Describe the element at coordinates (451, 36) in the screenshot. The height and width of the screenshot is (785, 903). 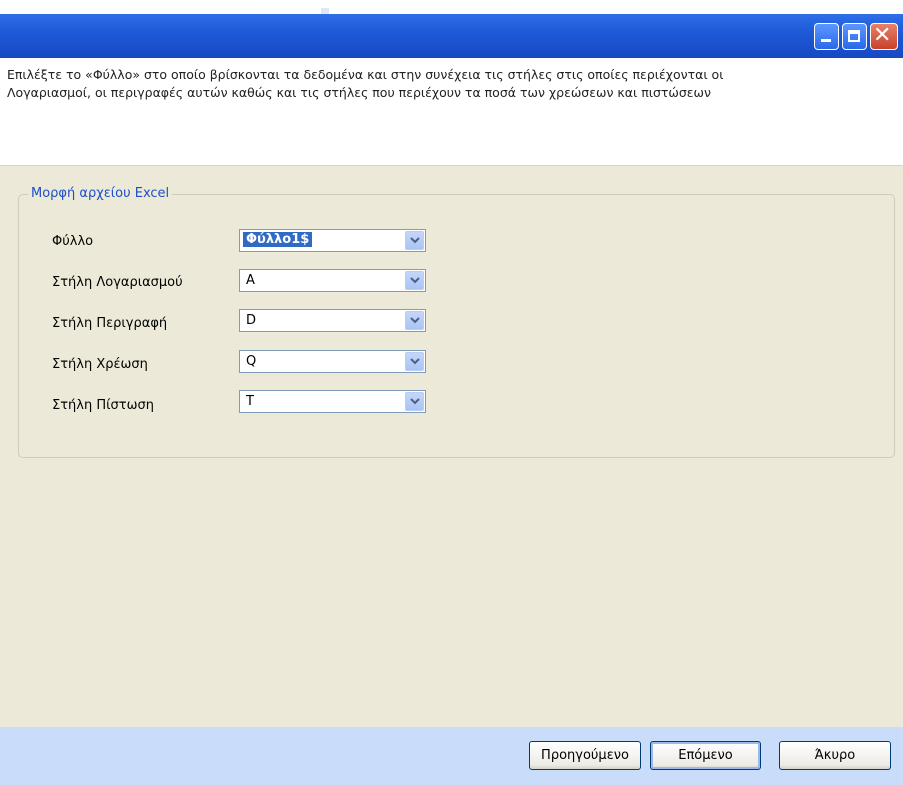
I see `title-bar-fill` at that location.